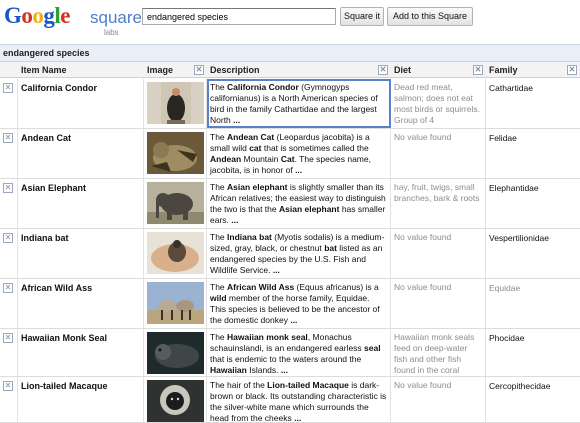 The height and width of the screenshot is (423, 580). I want to click on item-name-cell: African Wild Ass, so click(81, 303).